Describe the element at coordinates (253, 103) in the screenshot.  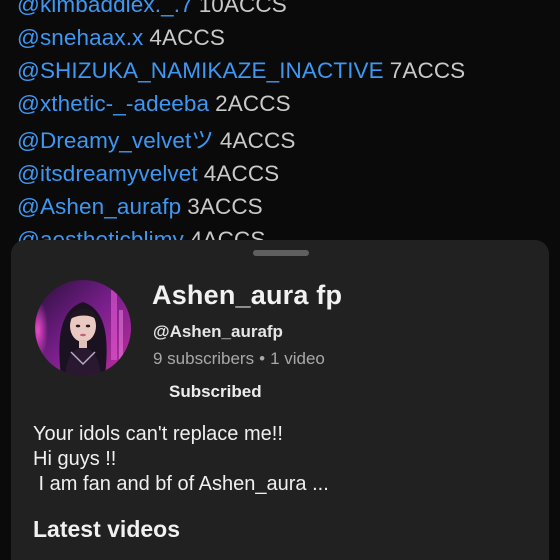
I see `account-count: 2ACCS` at that location.